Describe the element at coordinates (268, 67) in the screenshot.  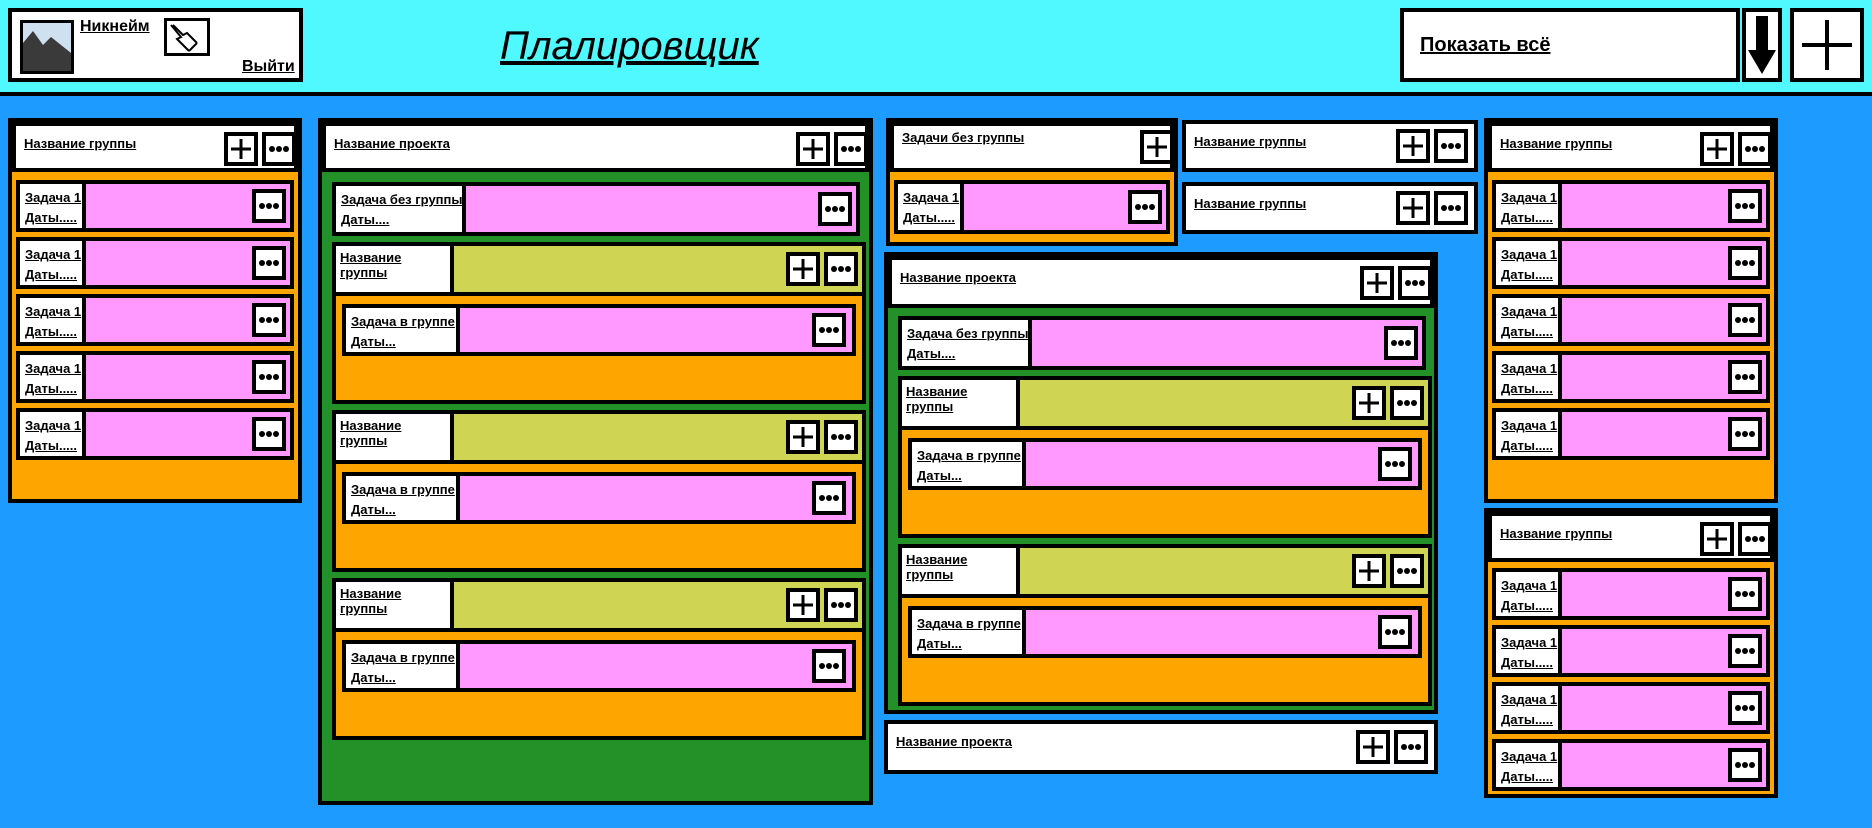
I see `logout-link: Выйти` at that location.